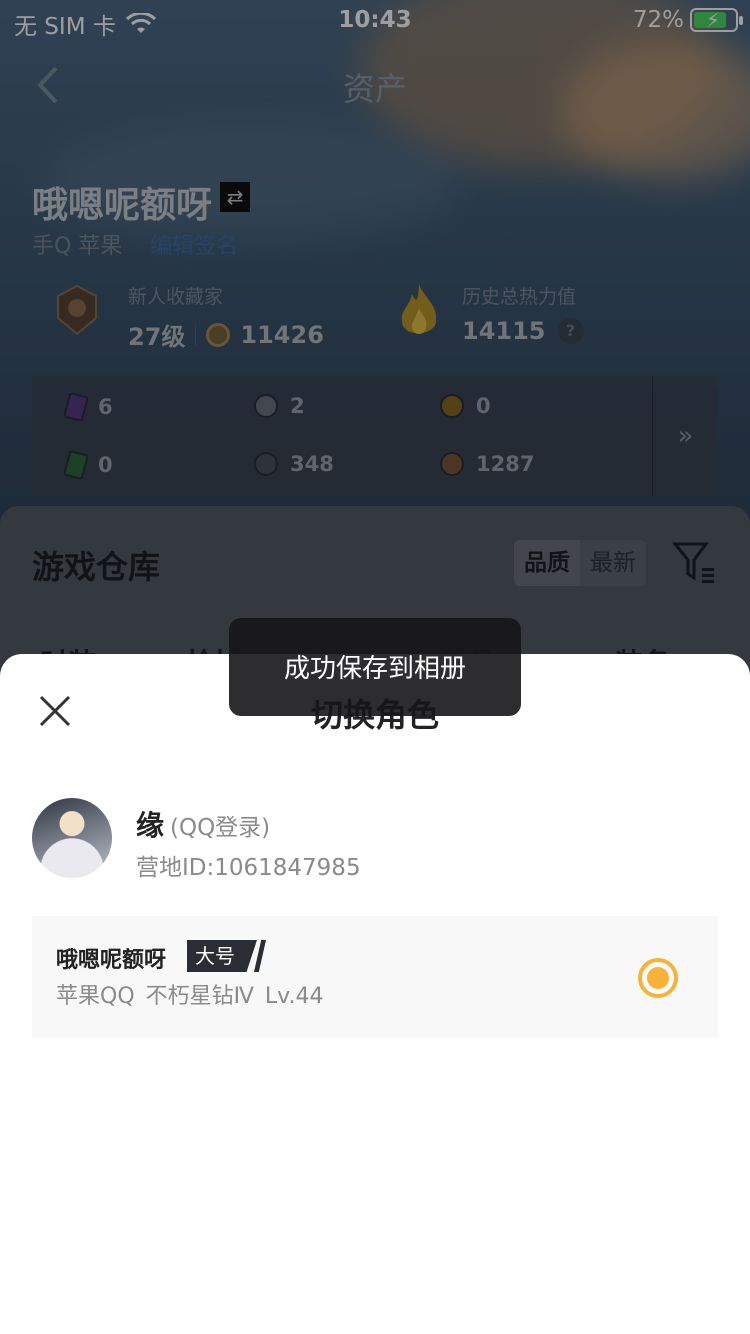  What do you see at coordinates (222, 956) in the screenshot?
I see `main-account-badge: 大号` at bounding box center [222, 956].